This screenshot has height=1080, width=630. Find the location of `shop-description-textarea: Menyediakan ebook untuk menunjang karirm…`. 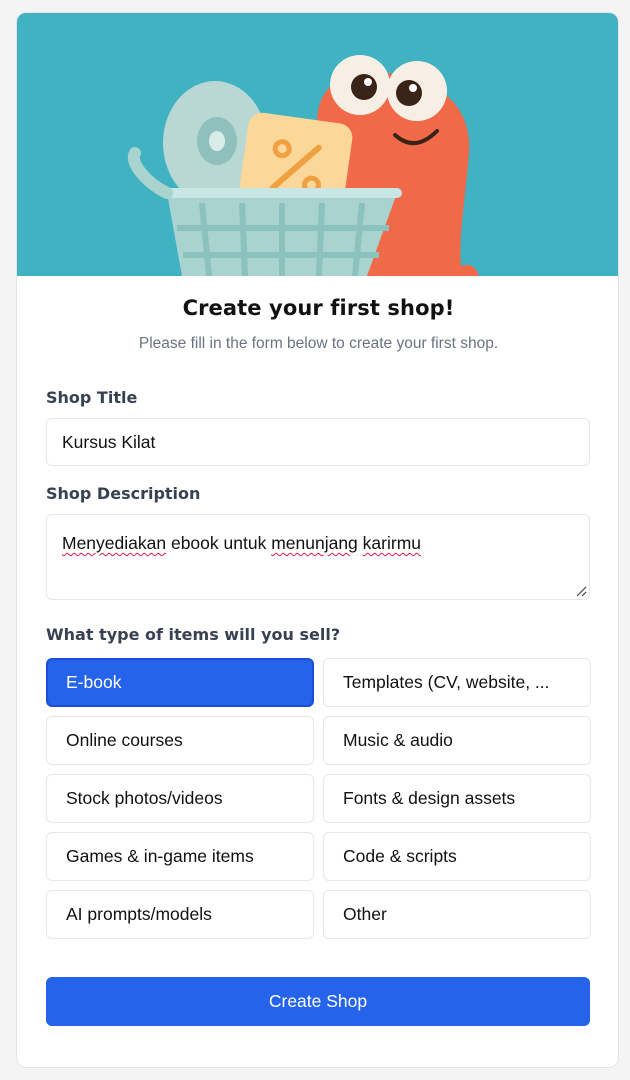

shop-description-textarea: Menyediakan ebook untuk menunjang karirm… is located at coordinates (318, 557).